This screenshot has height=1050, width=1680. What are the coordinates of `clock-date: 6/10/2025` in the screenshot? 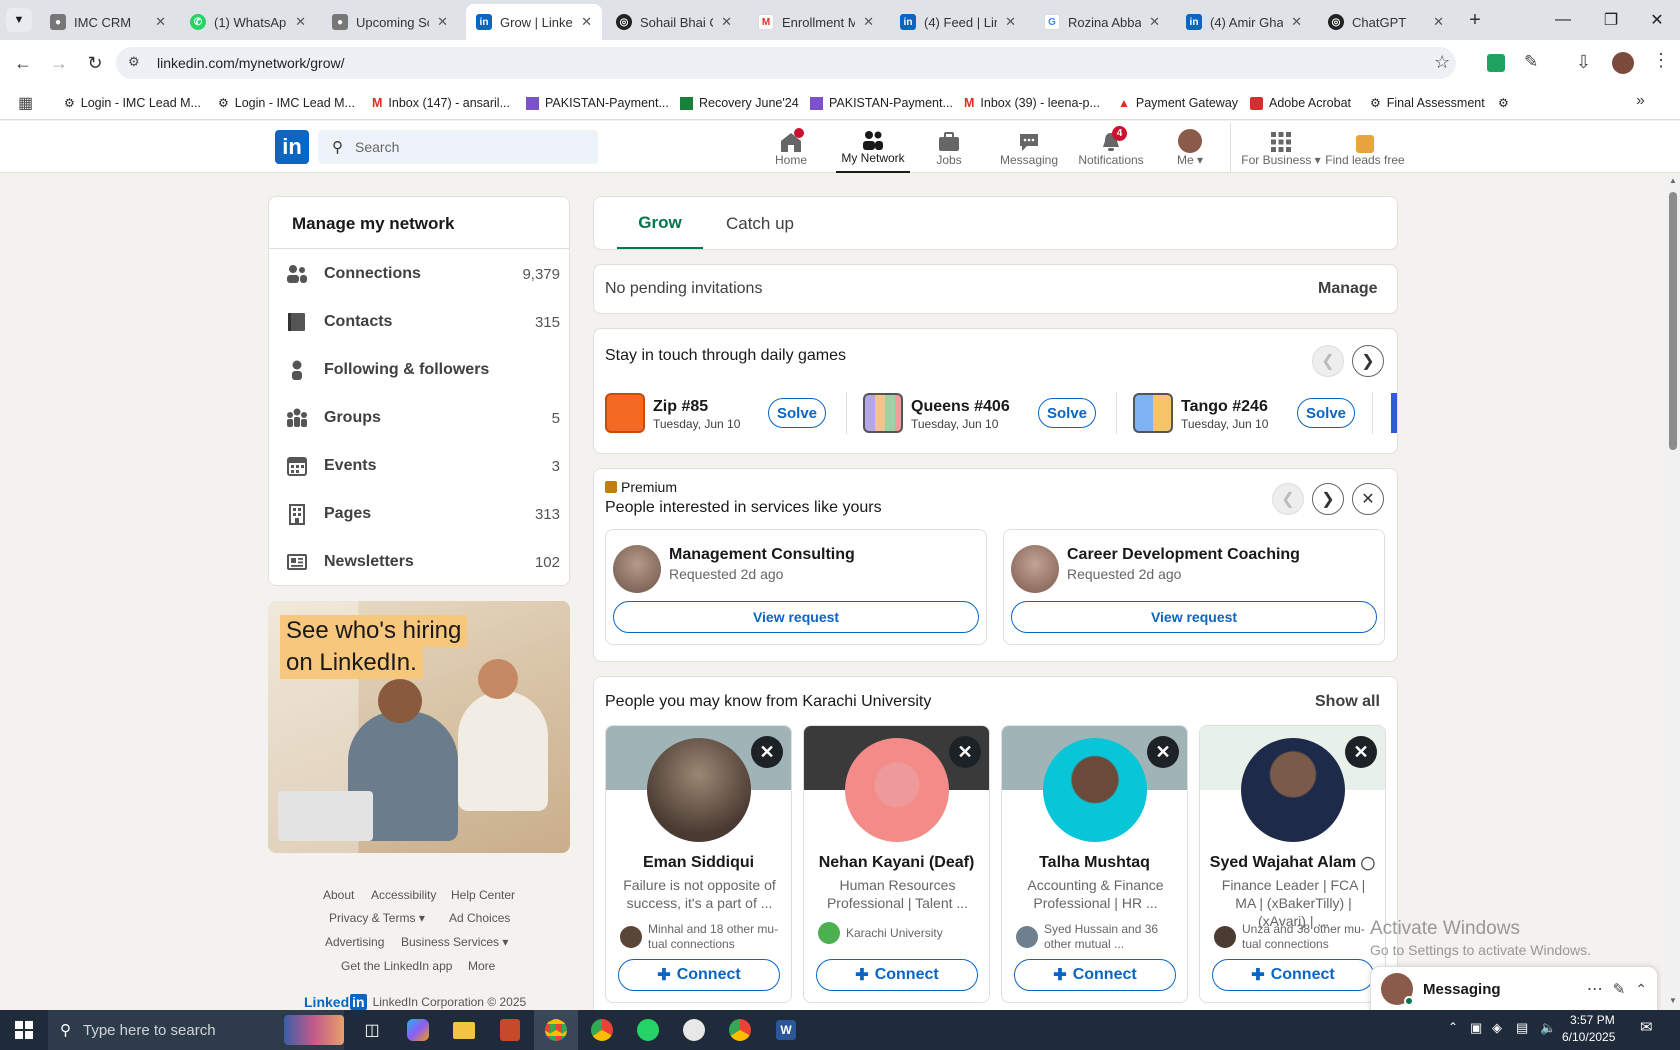 It's located at (1588, 1037).